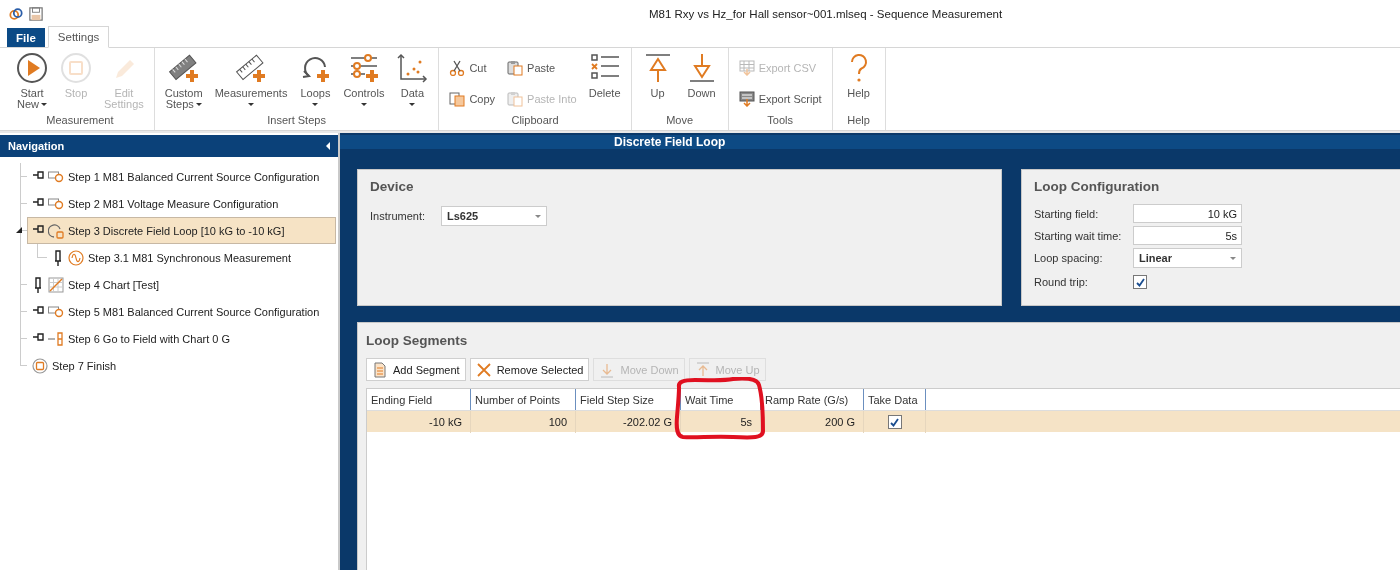 Image resolution: width=1400 pixels, height=570 pixels. I want to click on menu-tab: File, so click(26, 37).